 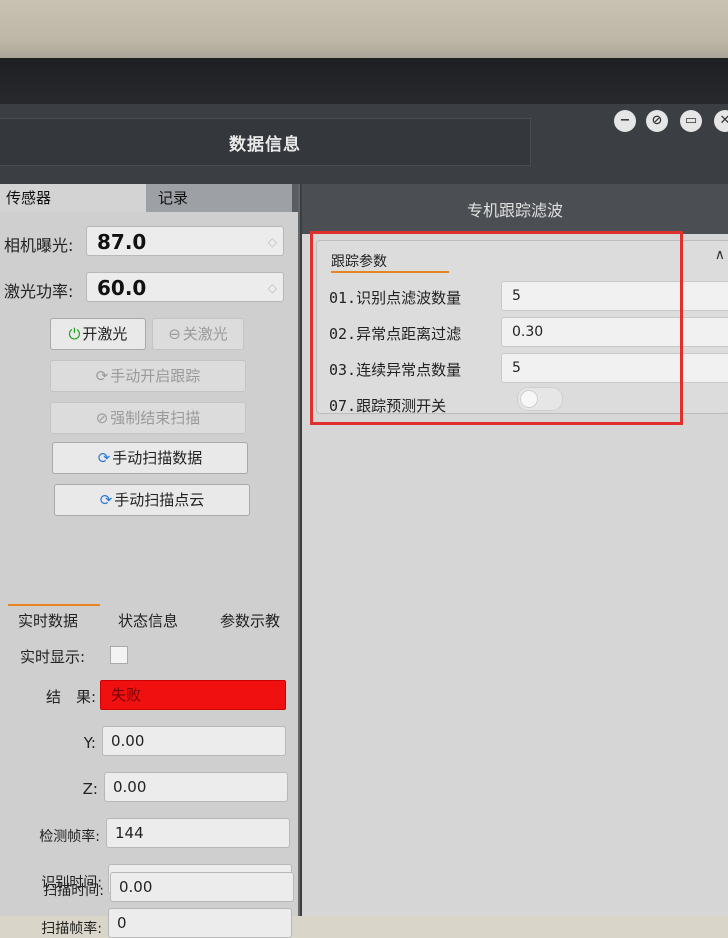 I want to click on active-tab-indicator, so click(x=54, y=605).